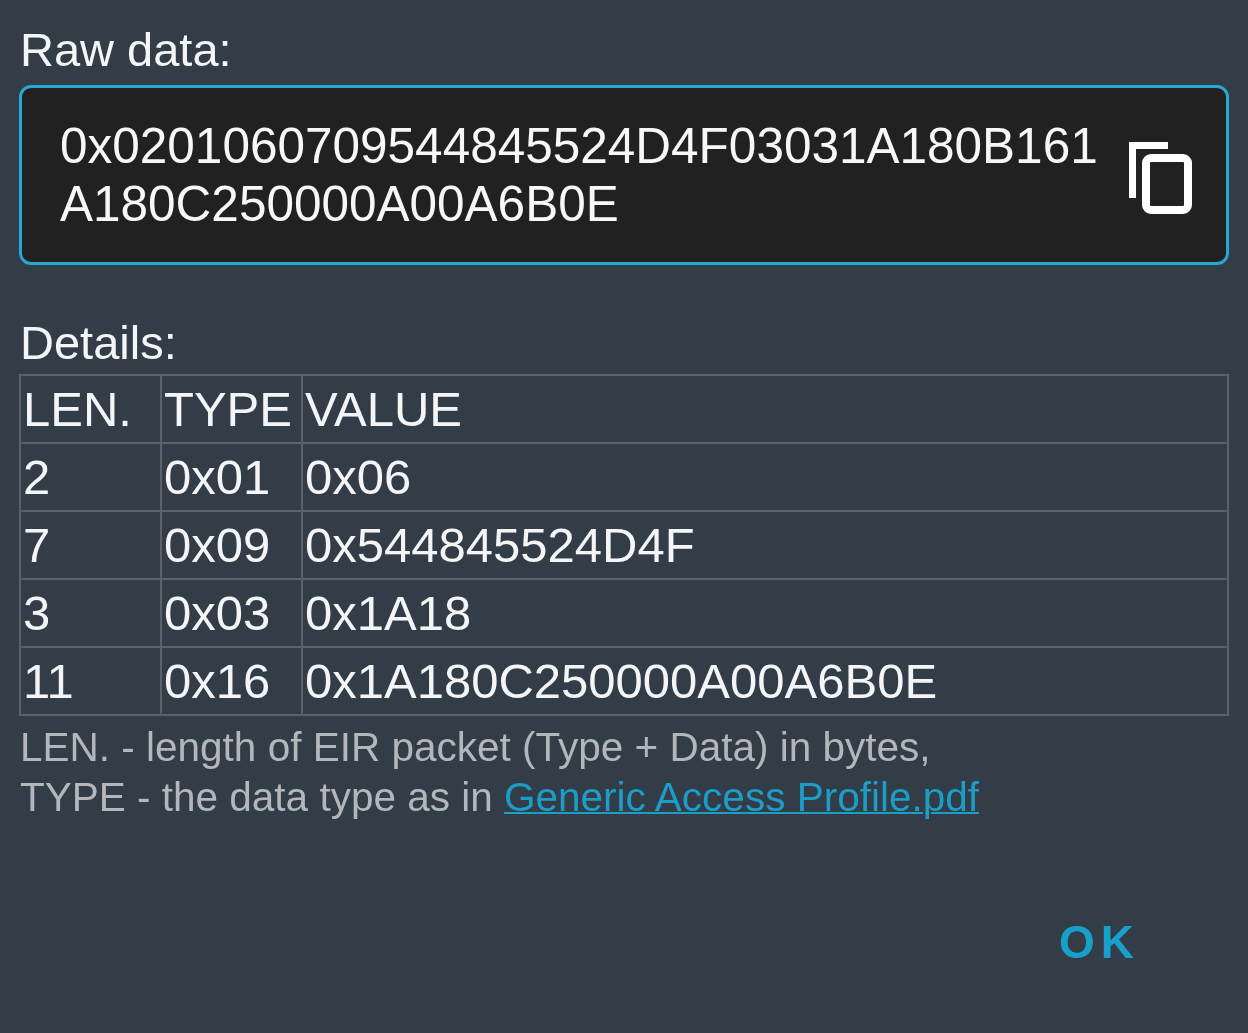  I want to click on column-header: VALUE, so click(765, 409).